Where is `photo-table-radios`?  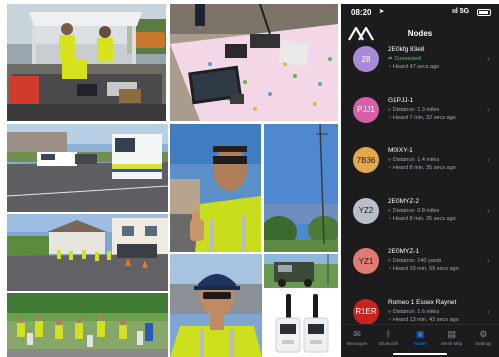
photo-table-radios is located at coordinates (254, 62).